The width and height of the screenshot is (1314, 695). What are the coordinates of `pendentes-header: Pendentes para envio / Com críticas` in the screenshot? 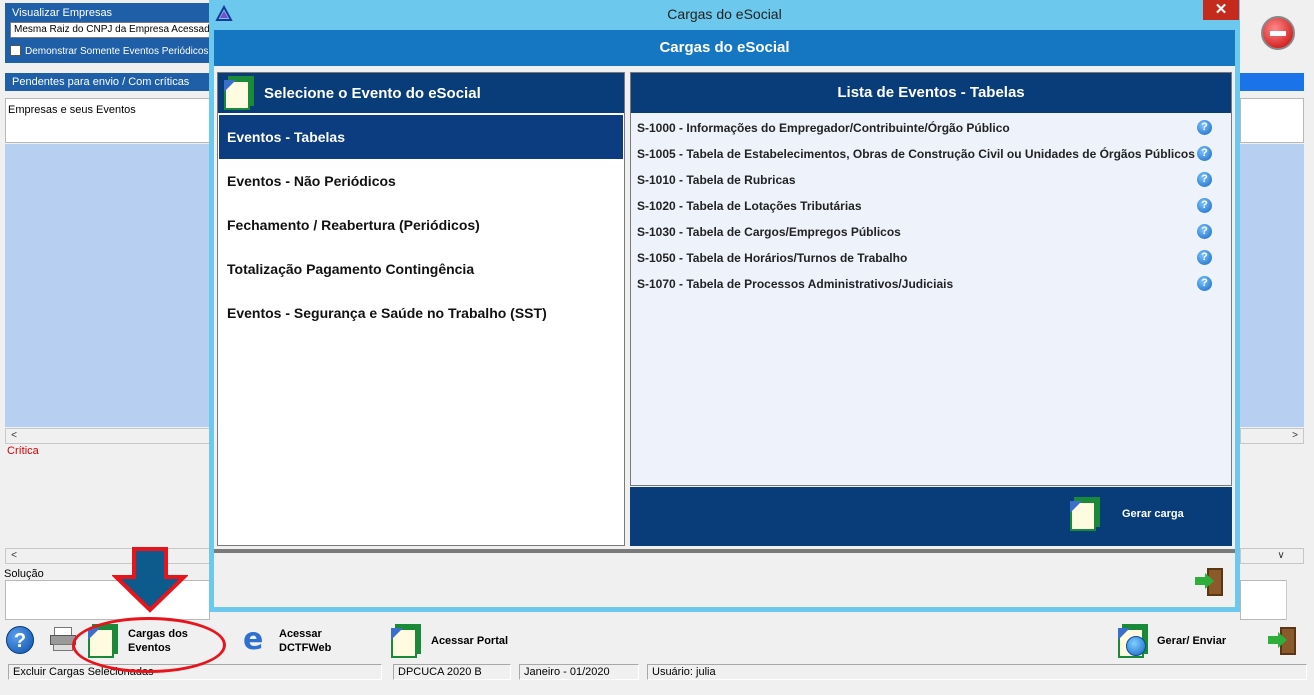 It's located at (107, 82).